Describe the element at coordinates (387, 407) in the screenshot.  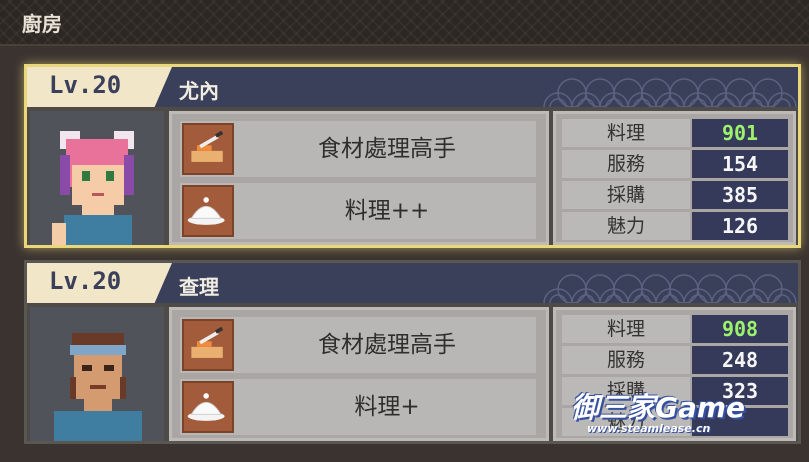
I see `skill-label: 料理+` at that location.